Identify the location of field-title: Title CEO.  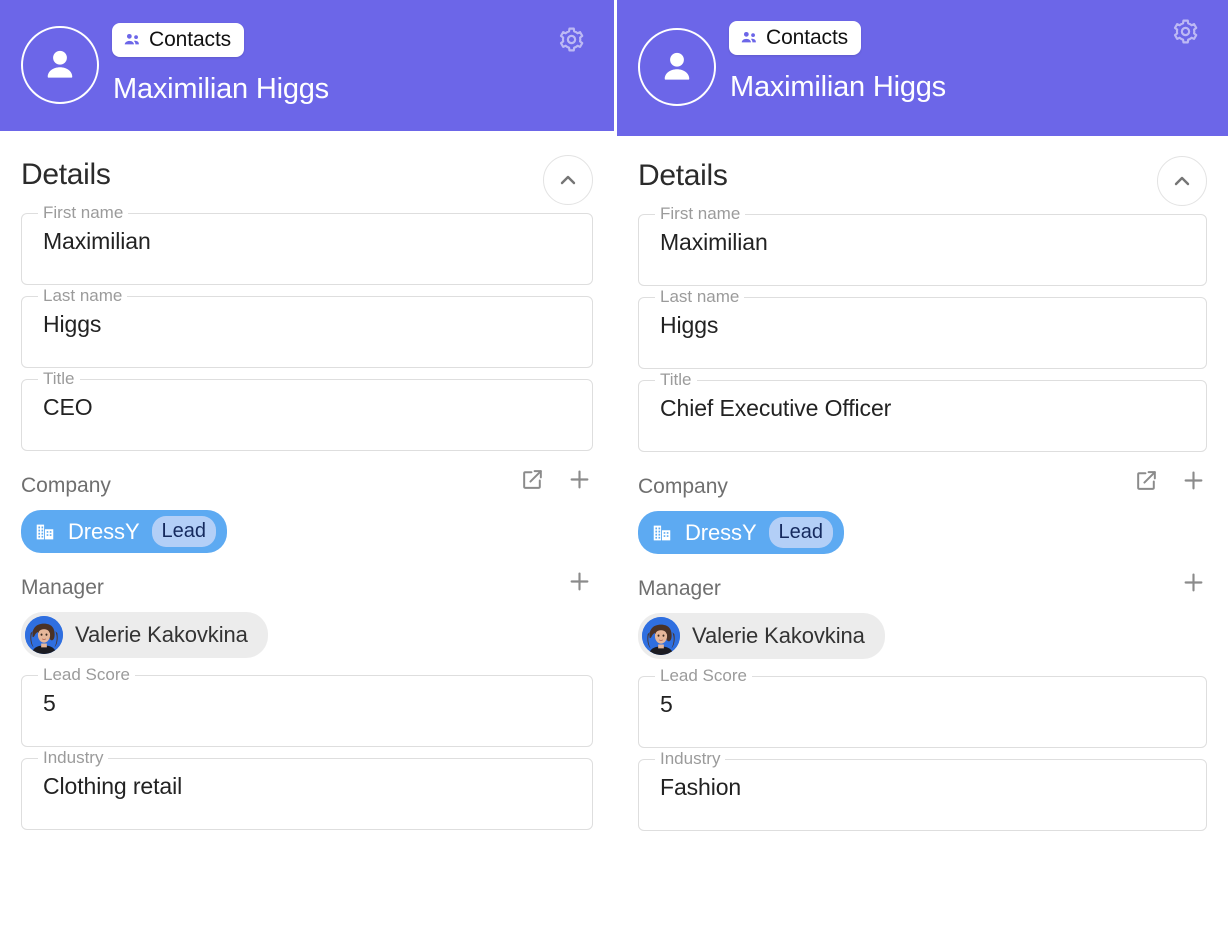
(307, 410).